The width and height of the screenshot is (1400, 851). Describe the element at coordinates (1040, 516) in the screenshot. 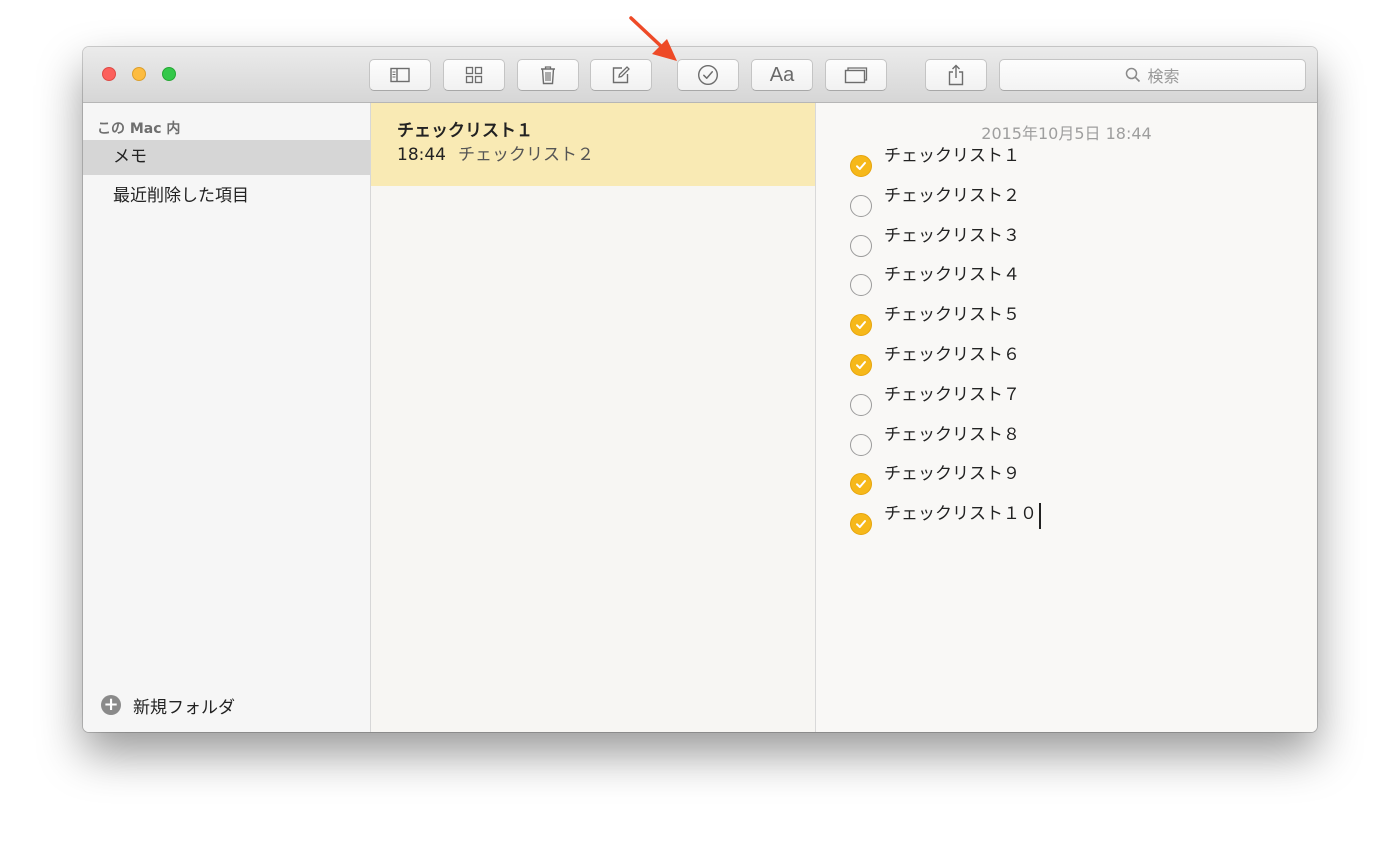

I see `text-cursor` at that location.